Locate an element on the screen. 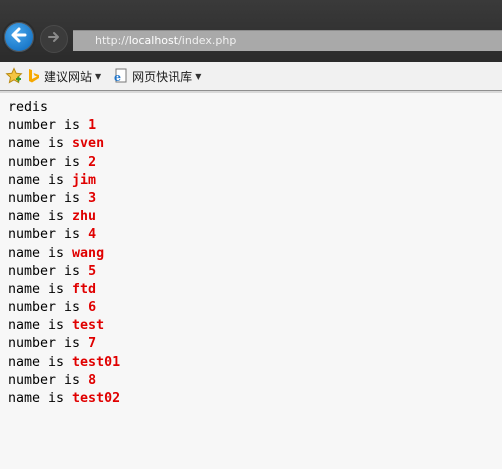 The width and height of the screenshot is (502, 469). forward-button is located at coordinates (54, 39).